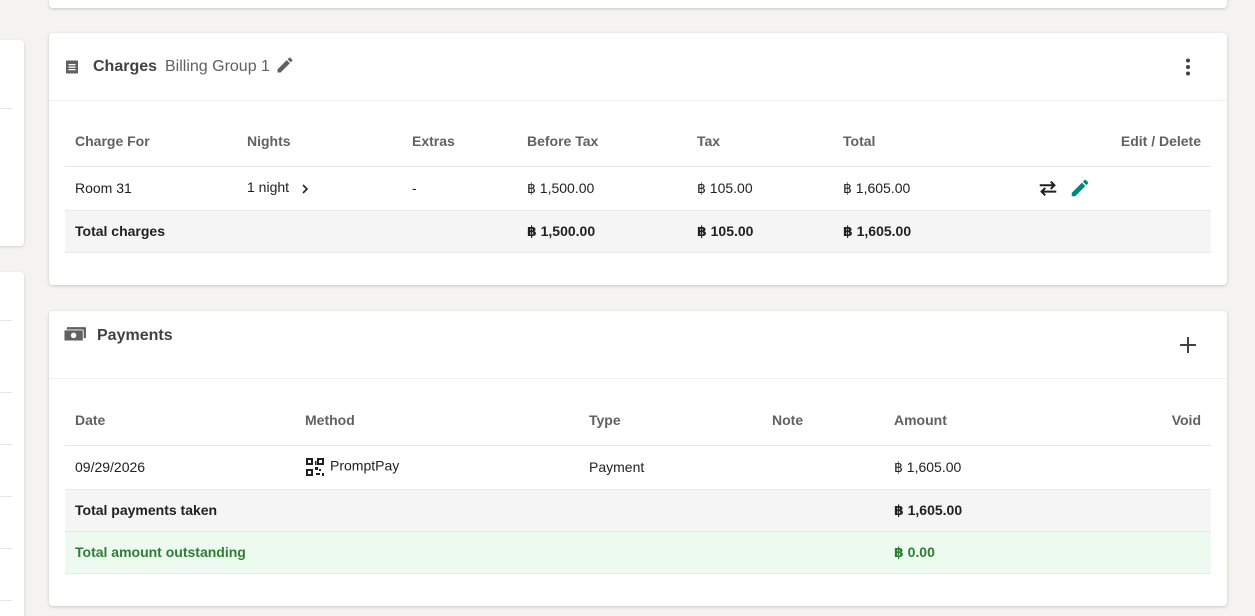 The width and height of the screenshot is (1255, 616). What do you see at coordinates (638, 345) in the screenshot?
I see `payments-header: Payments` at bounding box center [638, 345].